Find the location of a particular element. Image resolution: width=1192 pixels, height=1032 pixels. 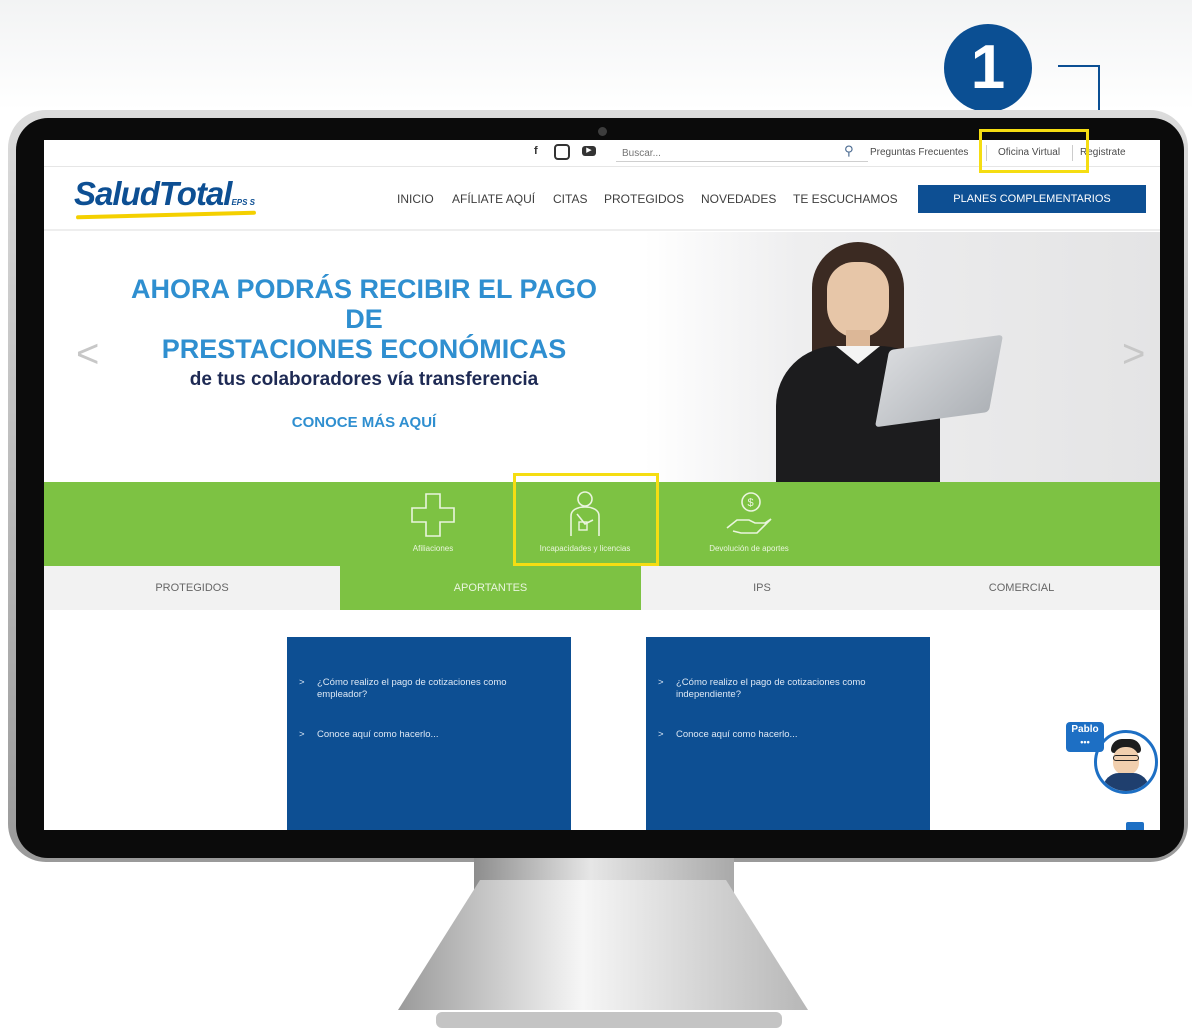

audience-tabs: PROTEGIDOS APORTANTES IPS COMERCIAL is located at coordinates (602, 588).